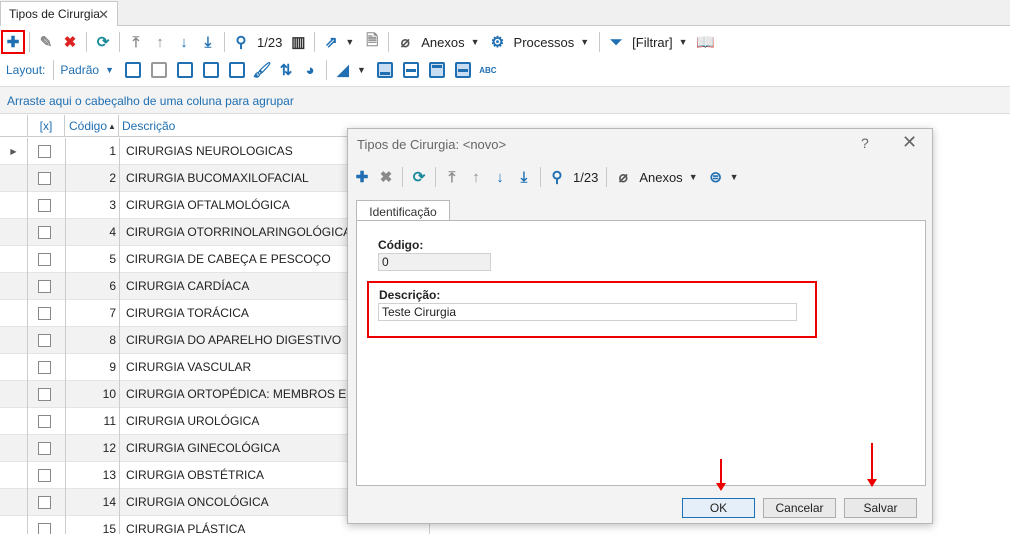 This screenshot has height=534, width=1010. Describe the element at coordinates (298, 42) in the screenshot. I see `columns-icon: ▥` at that location.